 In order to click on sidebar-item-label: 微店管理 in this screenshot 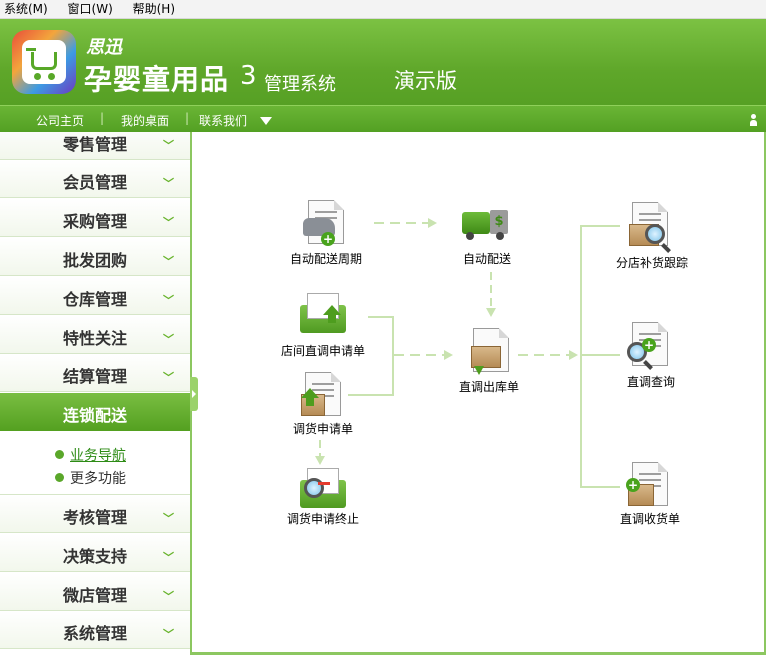, I will do `click(95, 595)`.